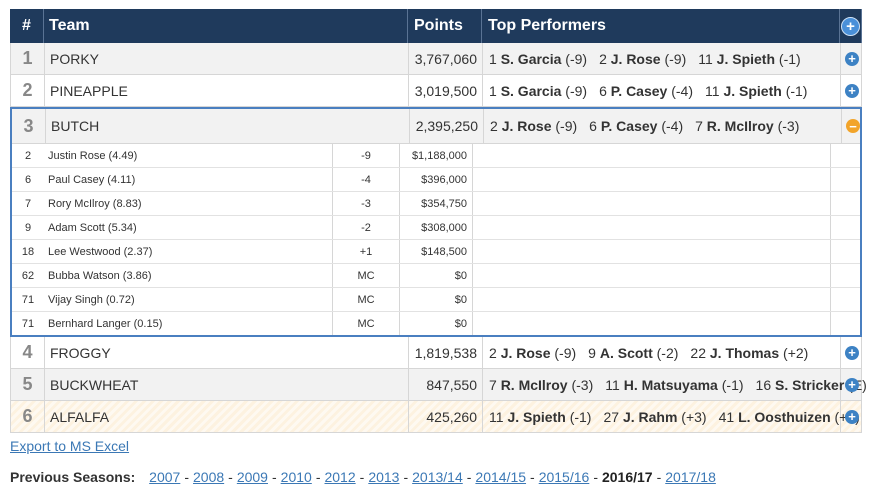  I want to click on header-team: Team, so click(226, 26).